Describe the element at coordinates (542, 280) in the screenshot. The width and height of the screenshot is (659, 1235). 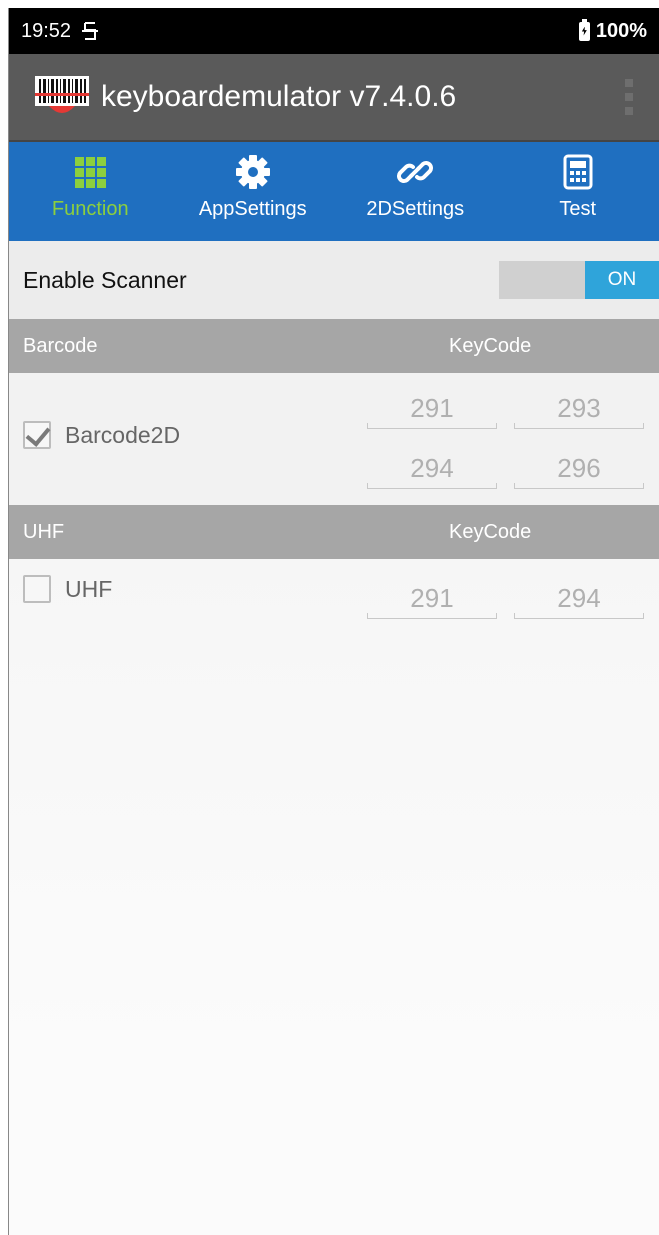
I see `toggle-track` at that location.